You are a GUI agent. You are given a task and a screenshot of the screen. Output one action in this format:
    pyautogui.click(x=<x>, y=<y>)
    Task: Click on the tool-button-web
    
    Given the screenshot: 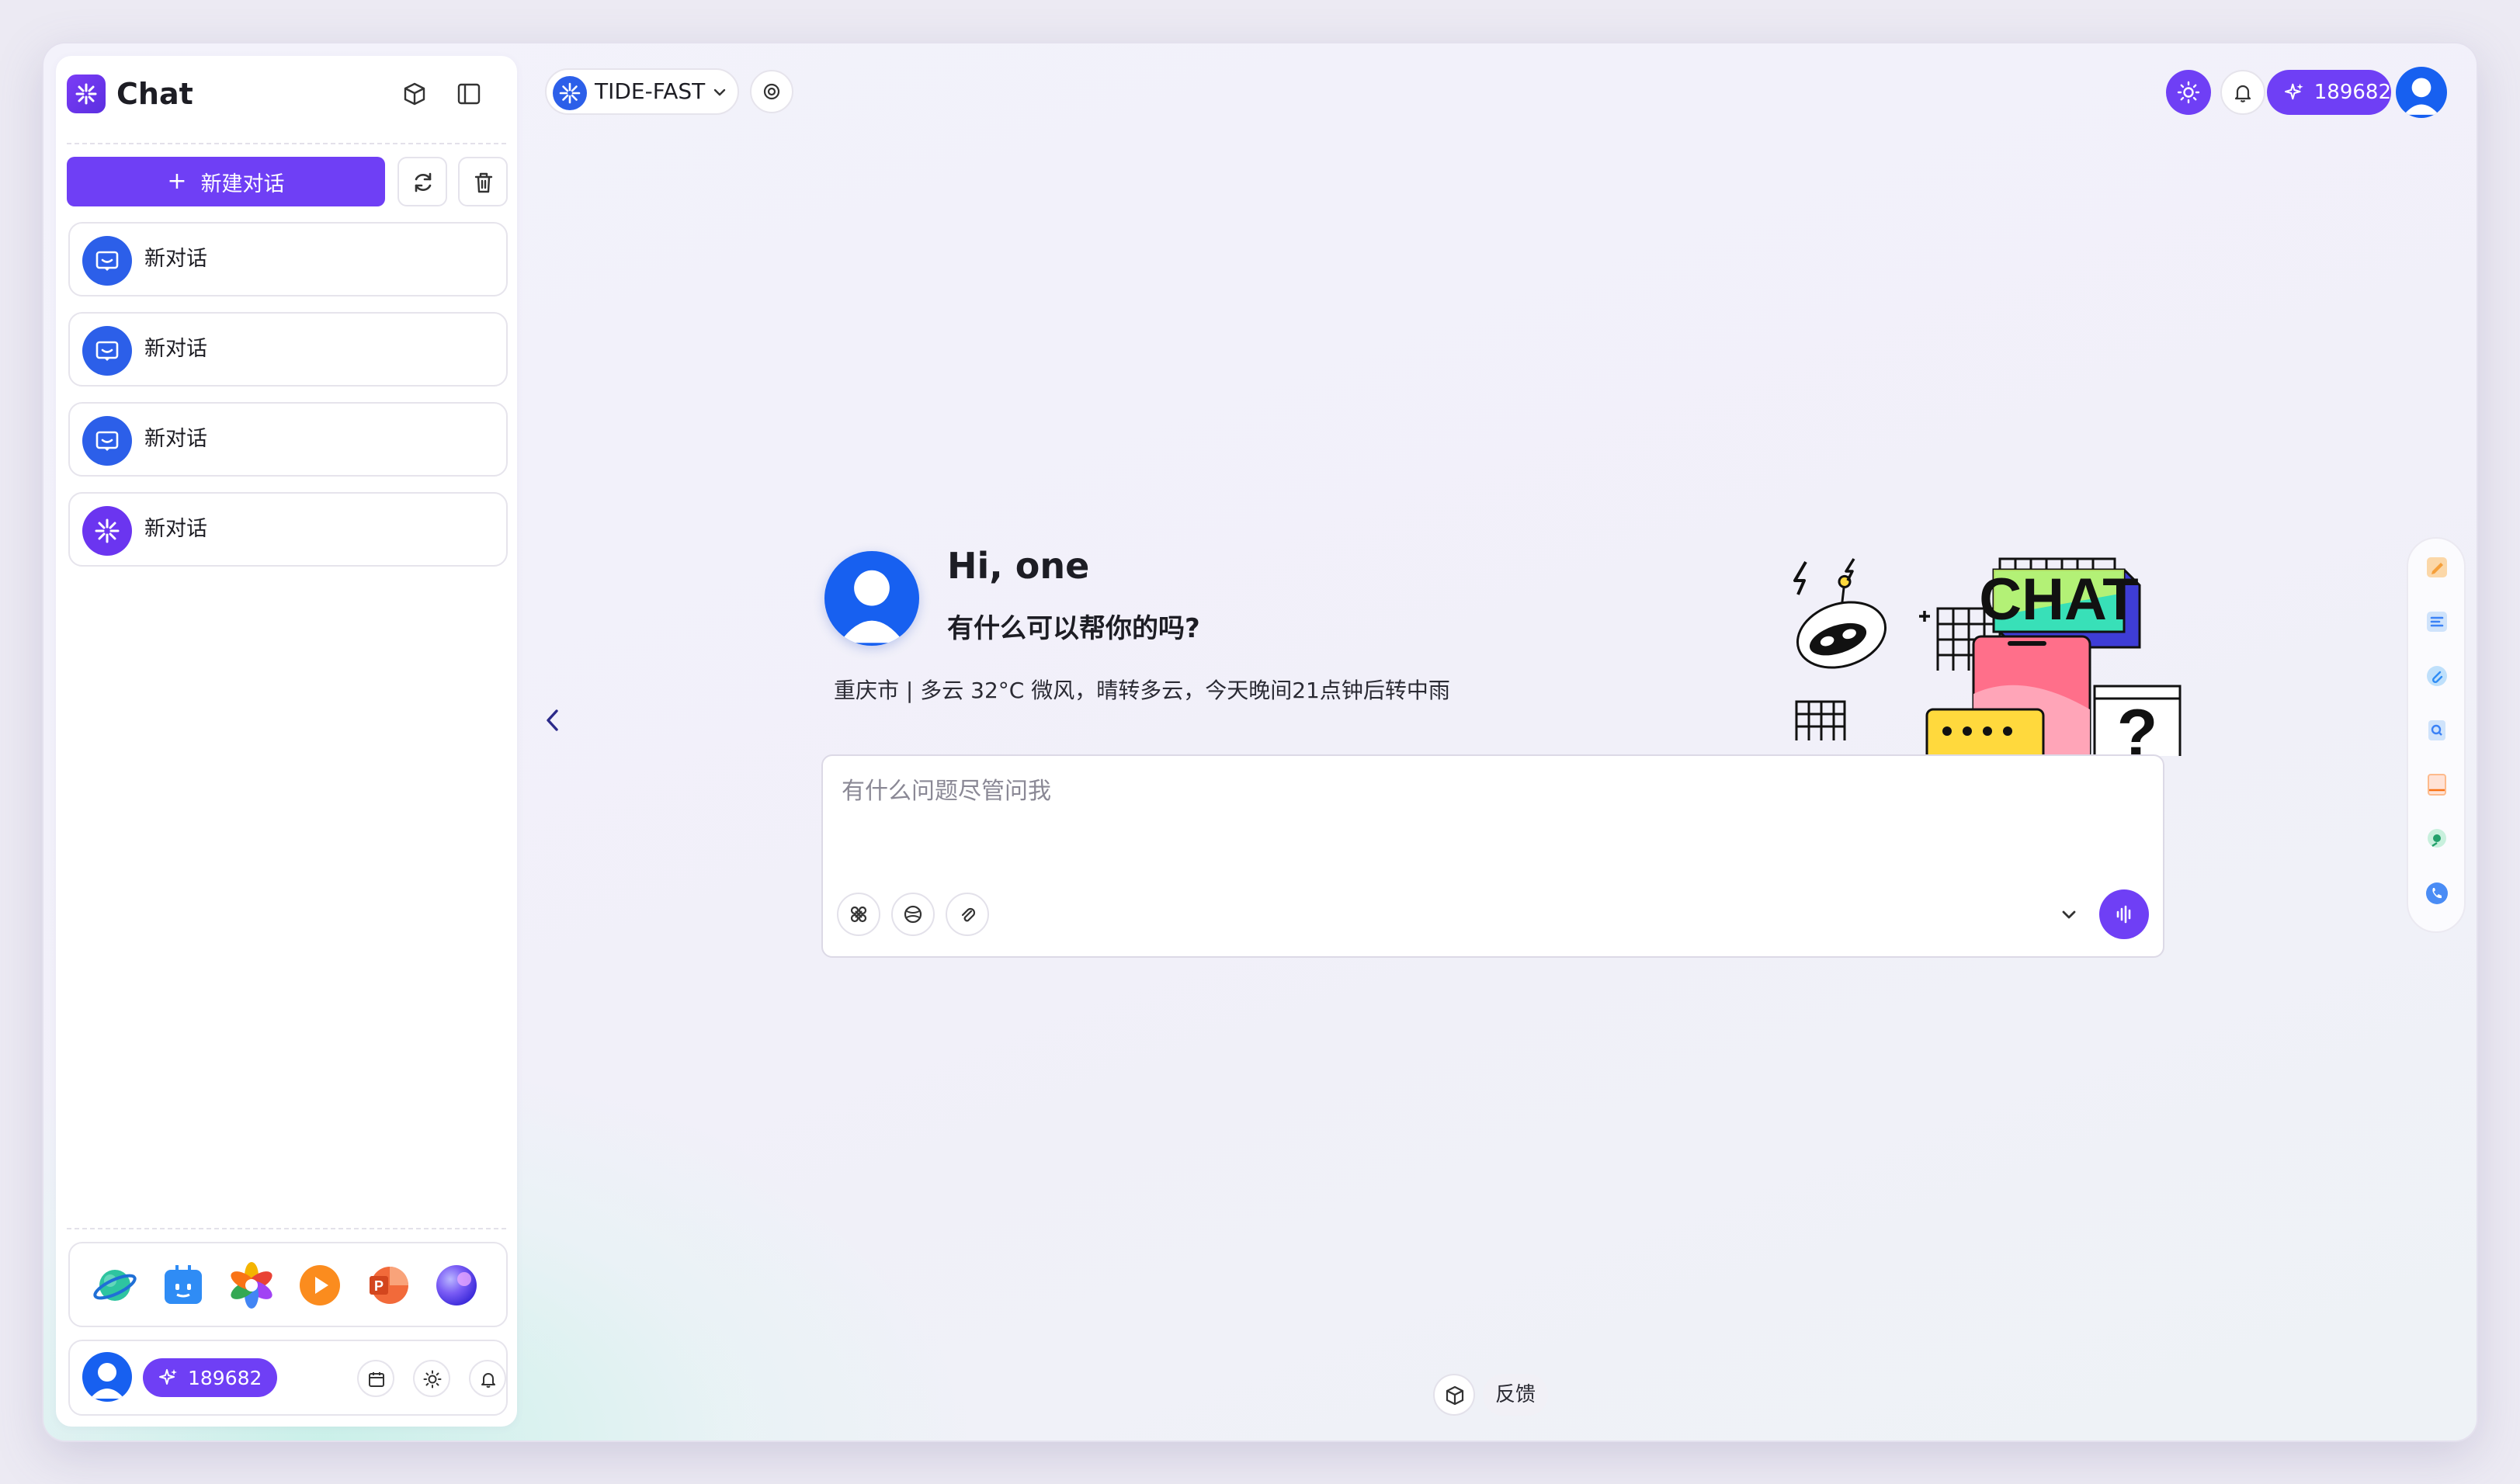 What is the action you would take?
    pyautogui.click(x=913, y=915)
    